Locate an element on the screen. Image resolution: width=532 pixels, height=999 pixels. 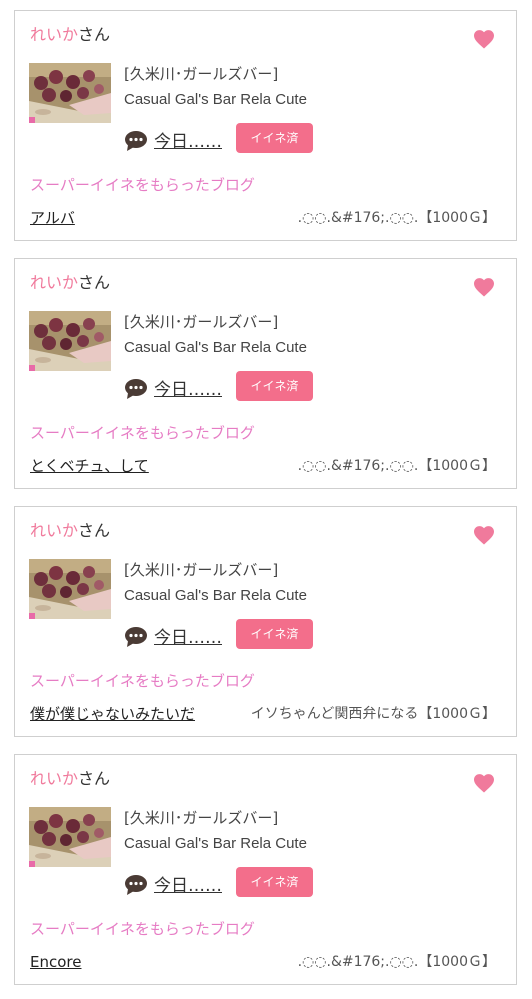
blog-title-link: 僕が僕じゃないみたいだ is located at coordinates (112, 714).